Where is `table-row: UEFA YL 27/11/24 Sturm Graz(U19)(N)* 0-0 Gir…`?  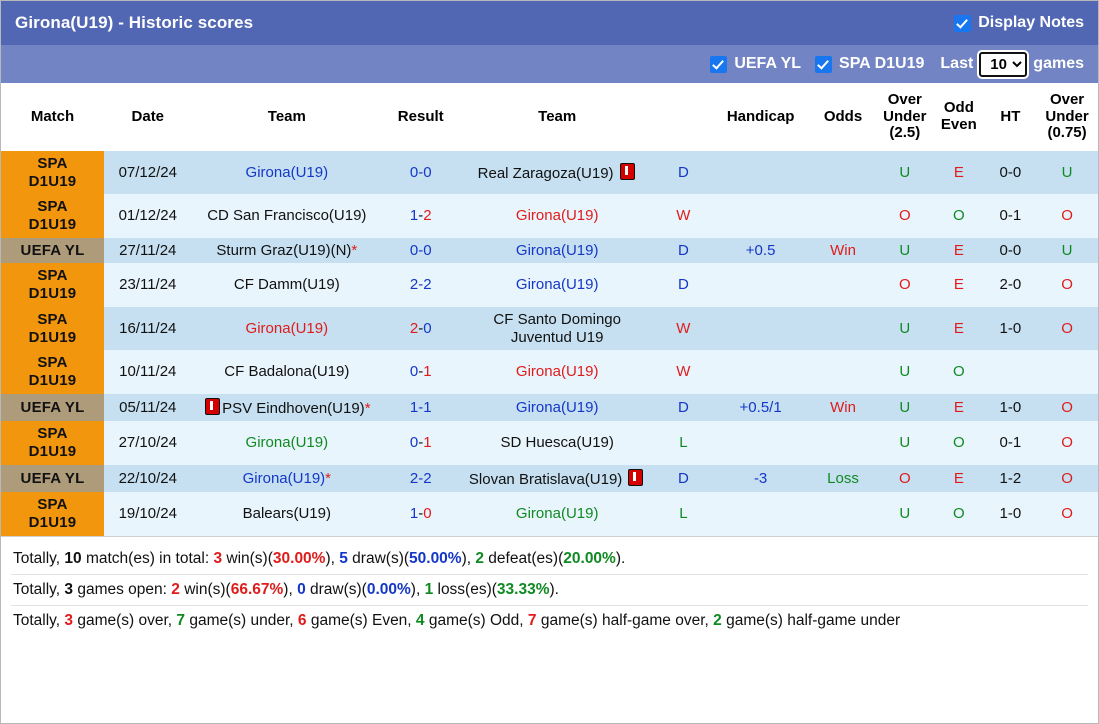
table-row: UEFA YL 27/11/24 Sturm Graz(U19)(N)* 0-0 Gir… is located at coordinates (549, 250).